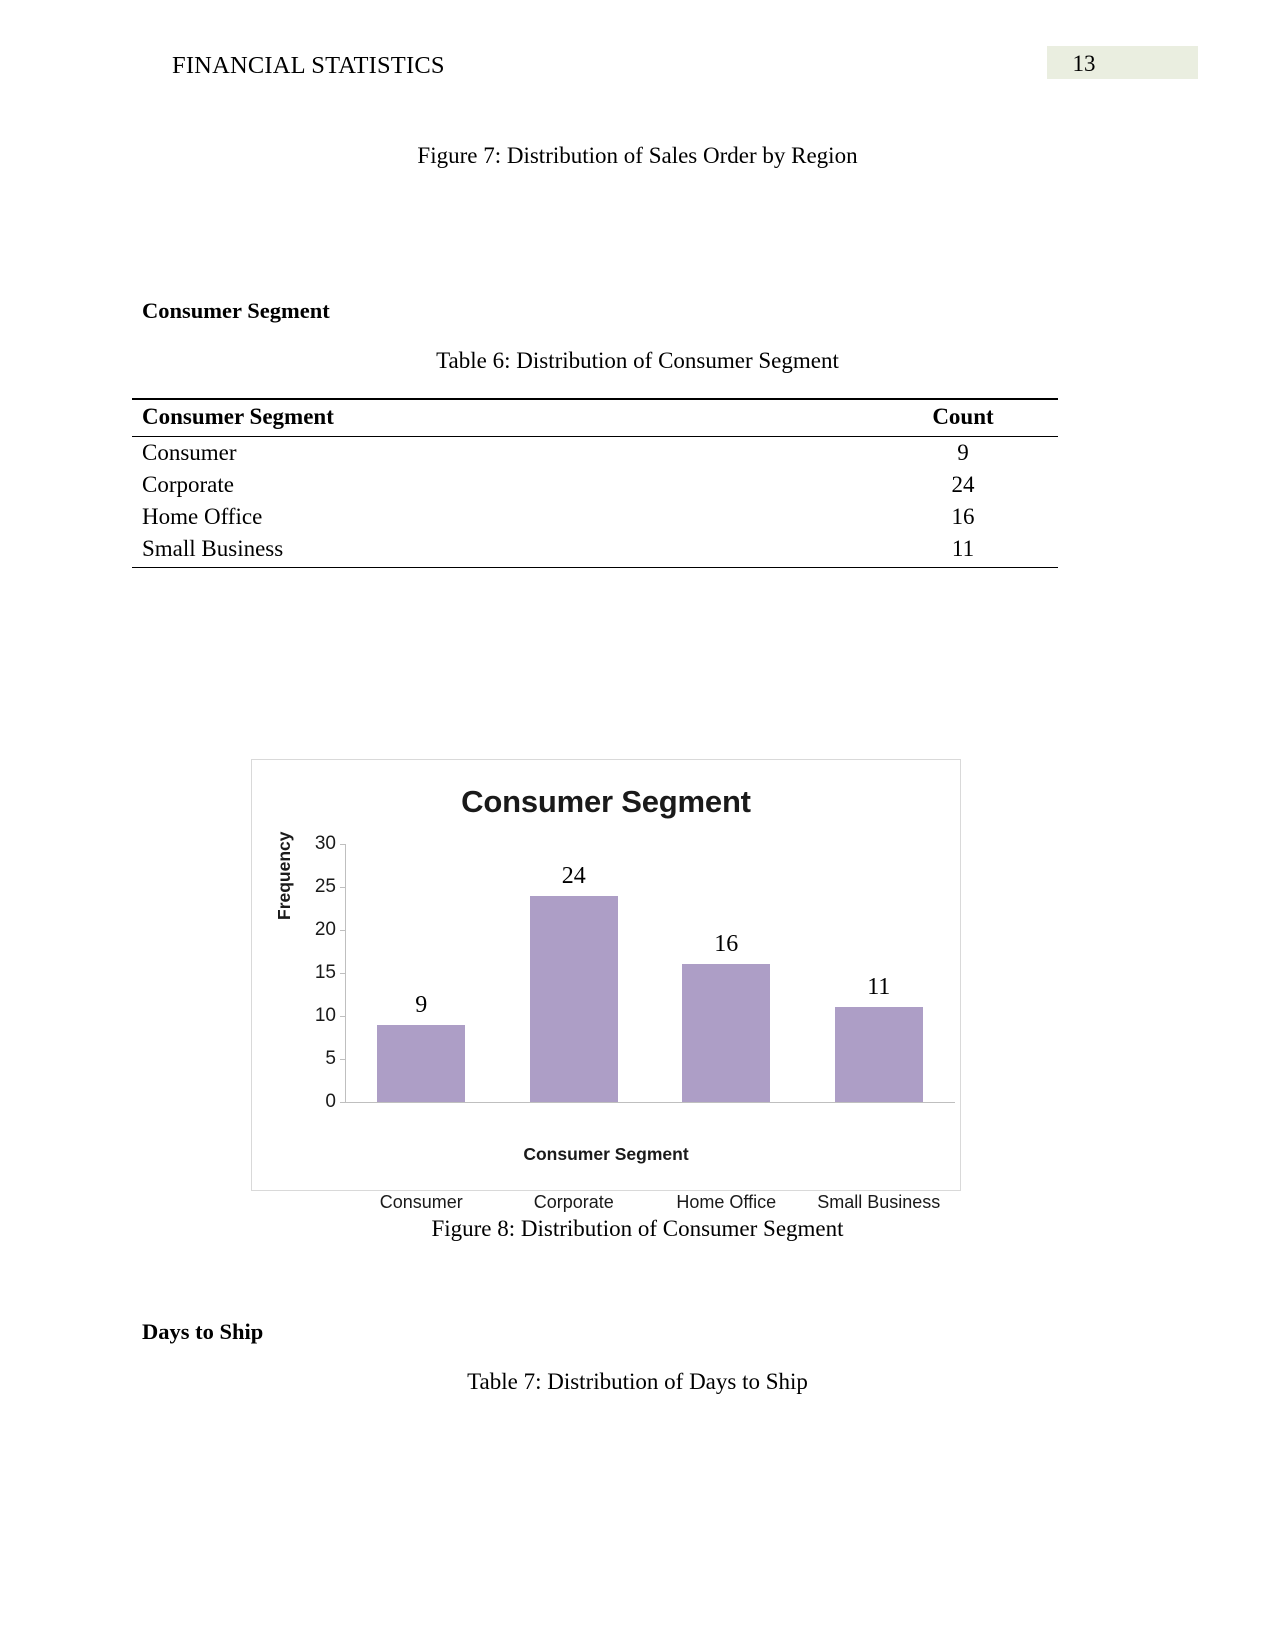 The height and width of the screenshot is (1650, 1275). What do you see at coordinates (573, 1202) in the screenshot?
I see `chart-x-tick-label: Corporate` at bounding box center [573, 1202].